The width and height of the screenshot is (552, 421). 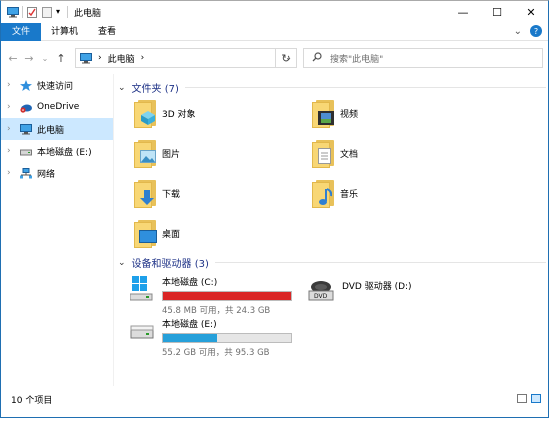 I want to click on folder-documents: 文档, so click(x=335, y=153).